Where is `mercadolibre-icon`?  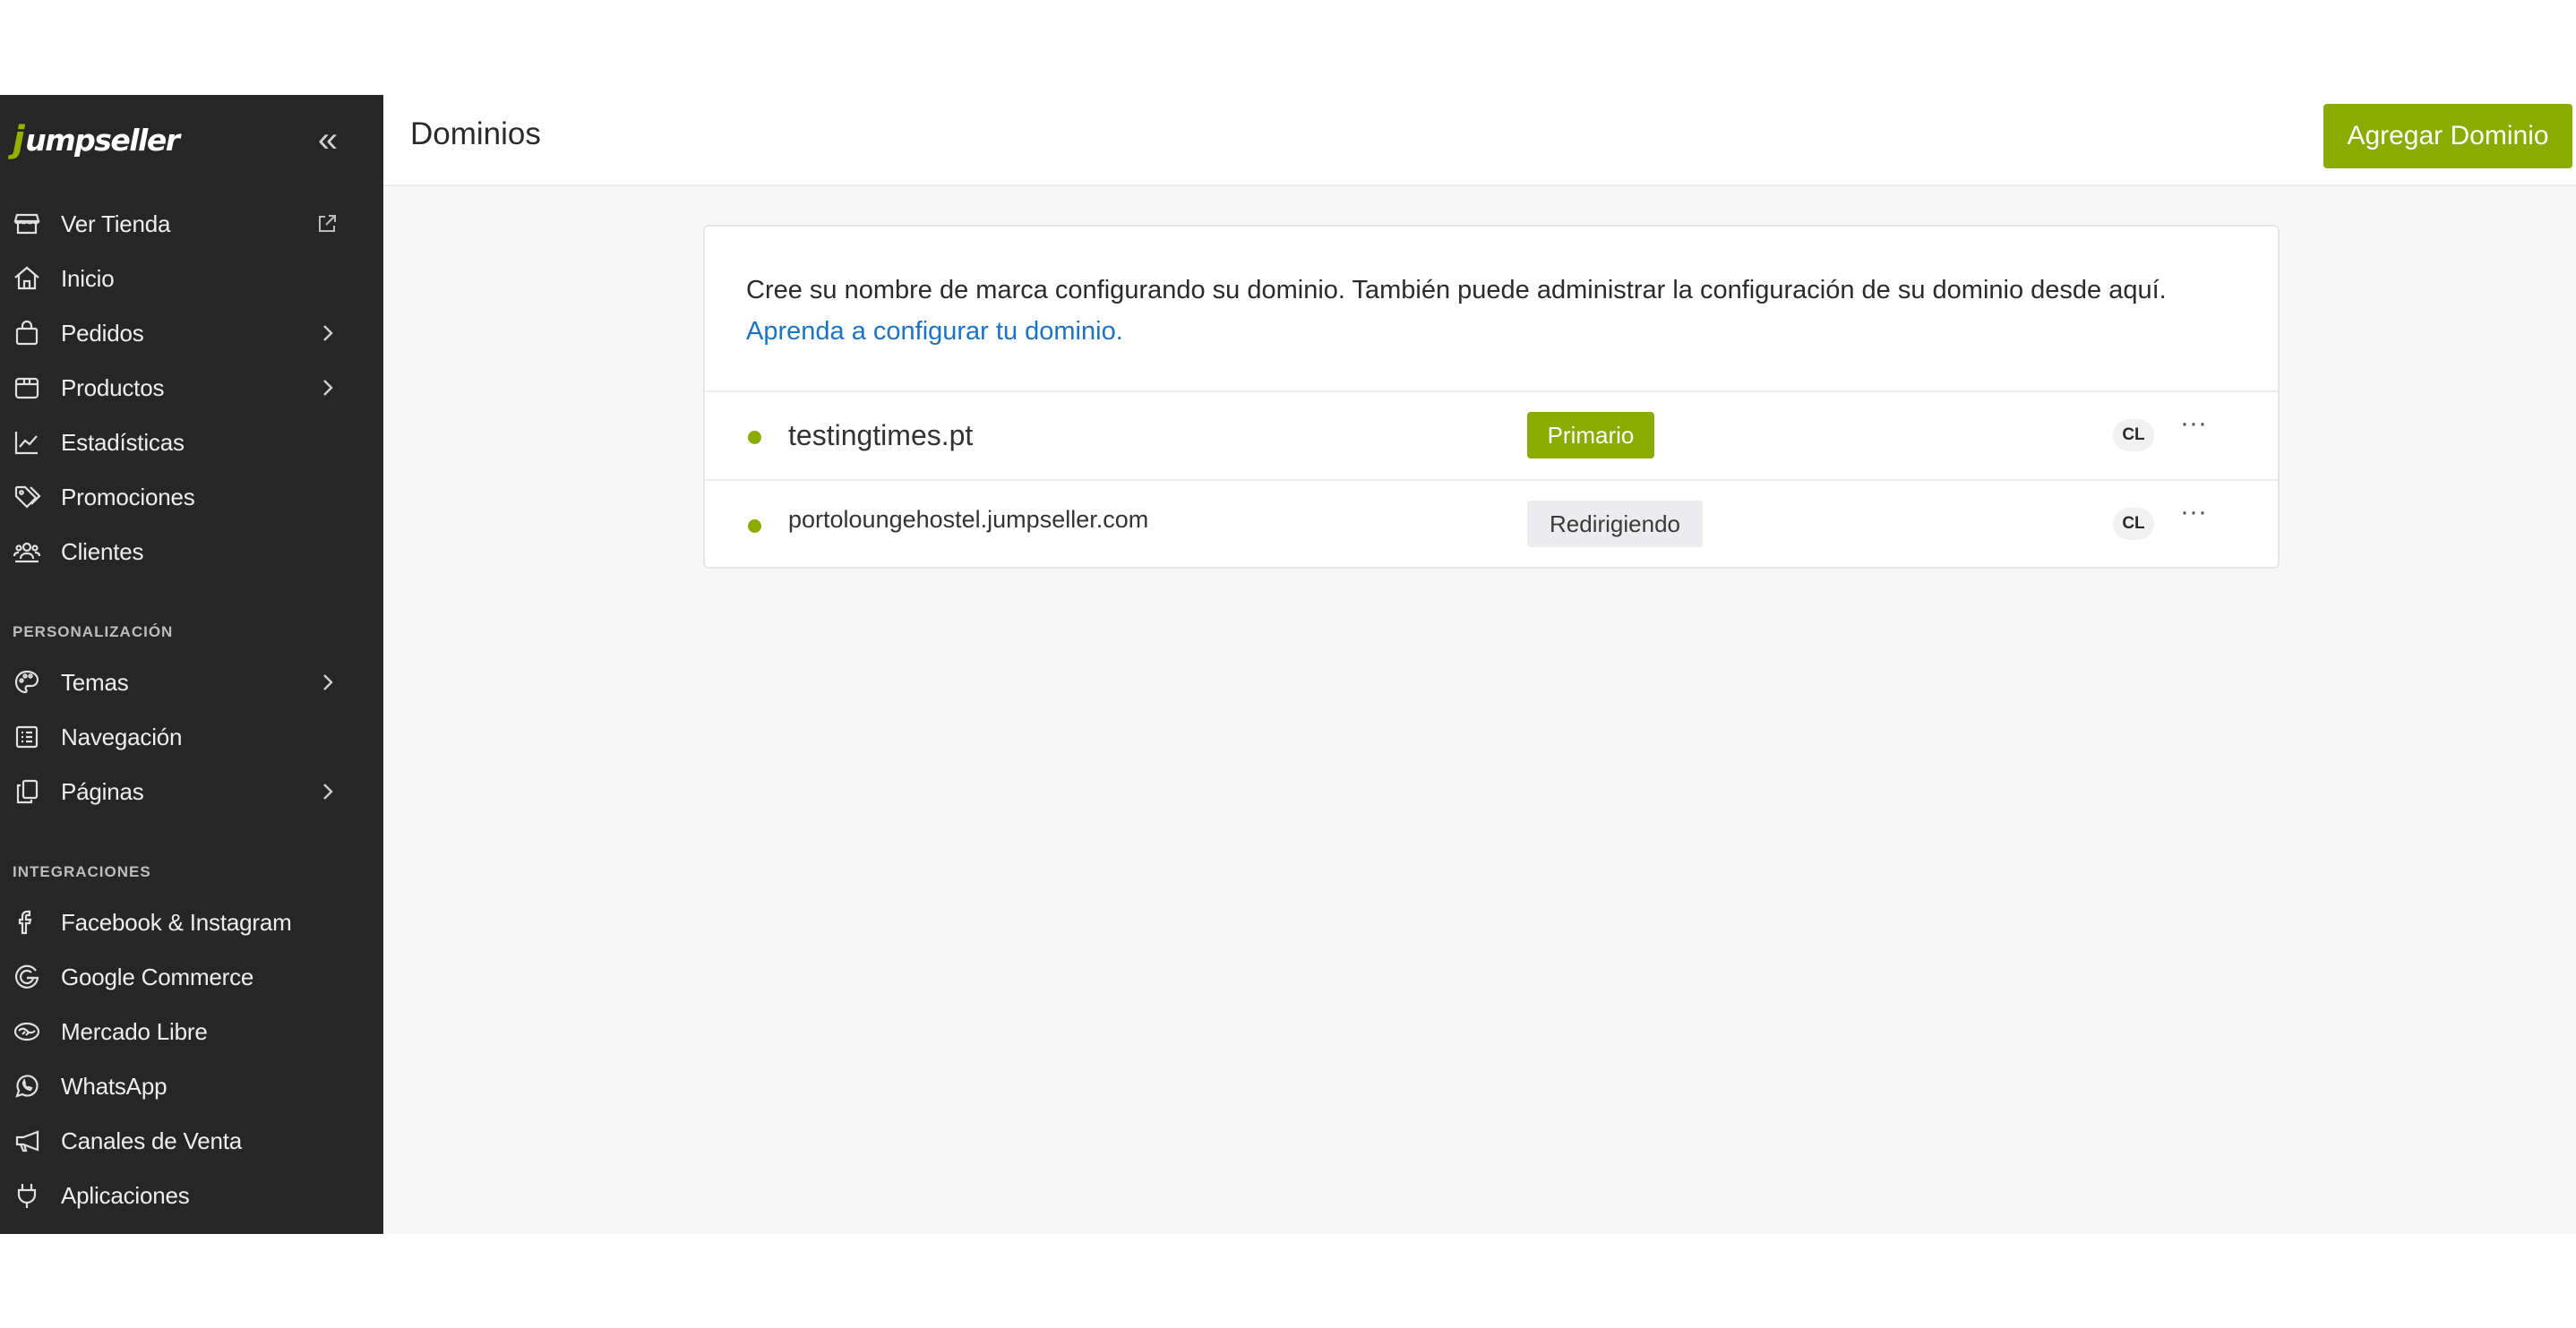
mercadolibre-icon is located at coordinates (27, 1031).